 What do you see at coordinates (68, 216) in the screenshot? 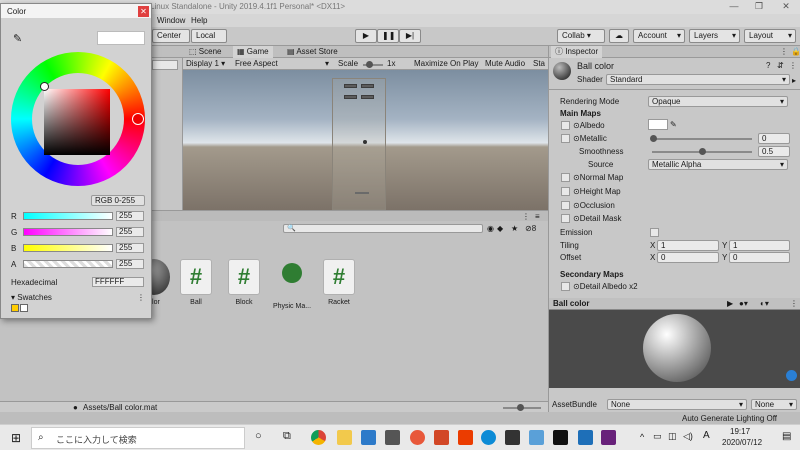
I see `channel-r-slider` at bounding box center [68, 216].